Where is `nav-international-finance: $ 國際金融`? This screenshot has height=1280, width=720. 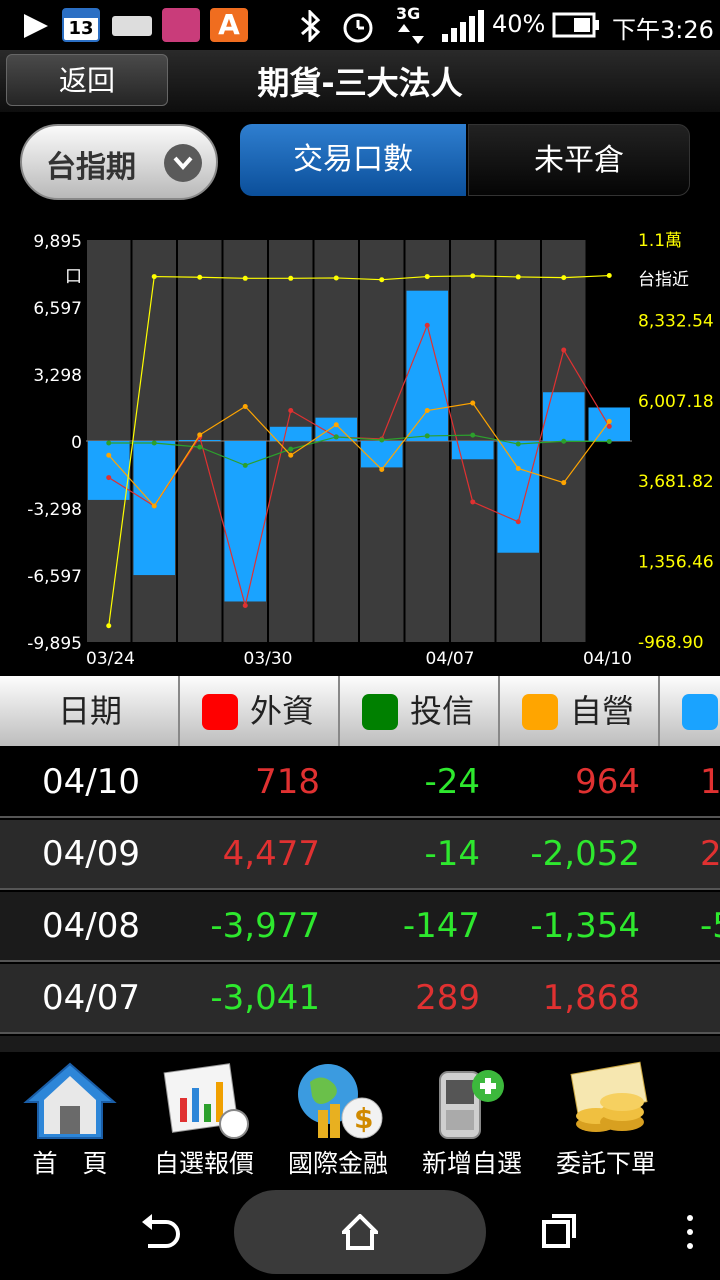
nav-international-finance: $ 國際金融 is located at coordinates (338, 1118).